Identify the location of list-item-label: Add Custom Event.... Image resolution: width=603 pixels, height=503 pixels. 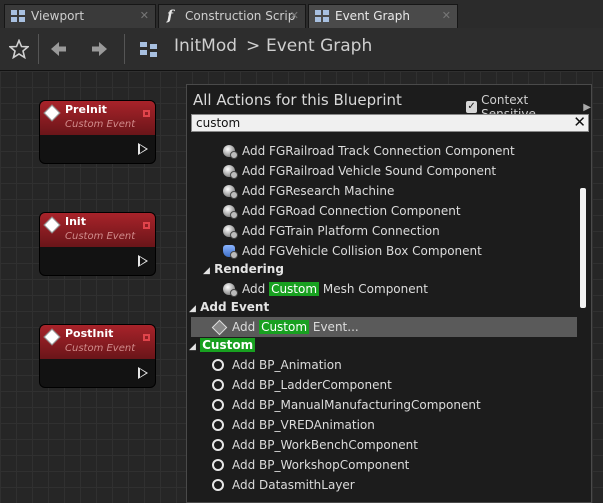
(295, 327).